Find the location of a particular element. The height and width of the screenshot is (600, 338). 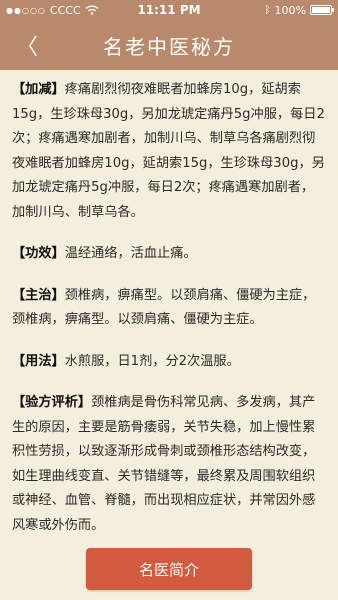

section-tag: 【加减】 is located at coordinates (38, 89).